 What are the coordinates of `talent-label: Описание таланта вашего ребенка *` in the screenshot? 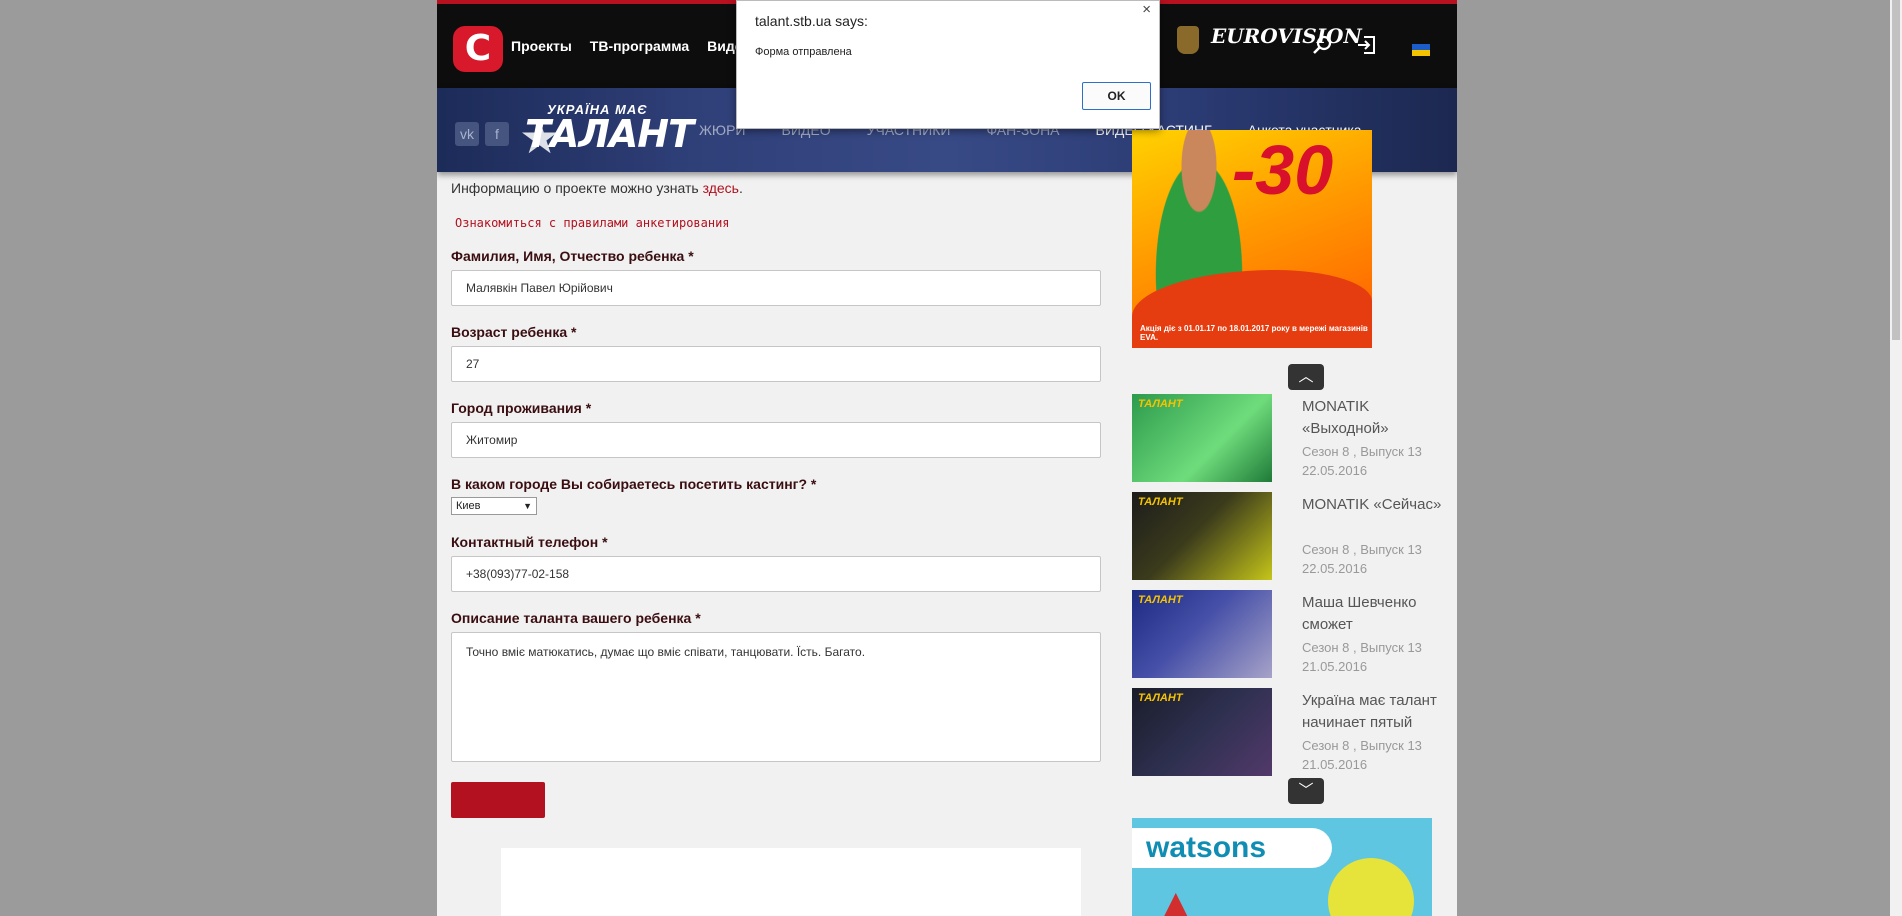 It's located at (576, 618).